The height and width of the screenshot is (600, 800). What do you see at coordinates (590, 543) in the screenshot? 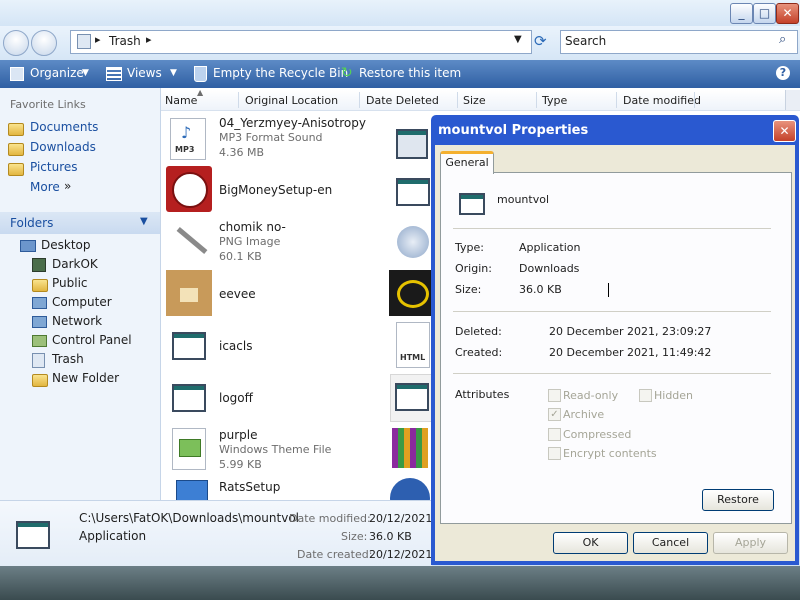
I see `ok-button: OK` at bounding box center [590, 543].